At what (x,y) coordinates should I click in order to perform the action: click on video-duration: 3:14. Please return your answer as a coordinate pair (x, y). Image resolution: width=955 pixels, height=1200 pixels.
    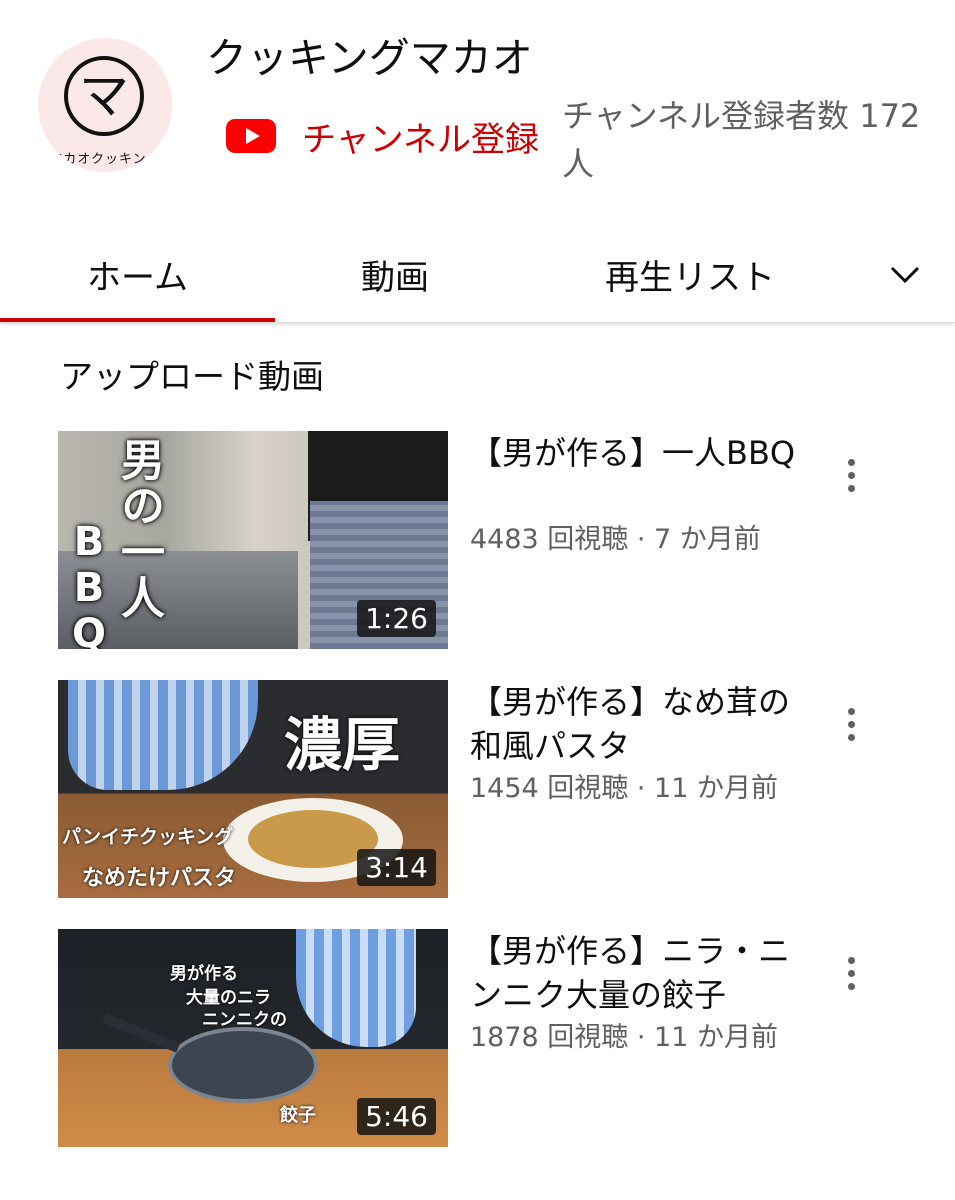
    Looking at the image, I should click on (396, 867).